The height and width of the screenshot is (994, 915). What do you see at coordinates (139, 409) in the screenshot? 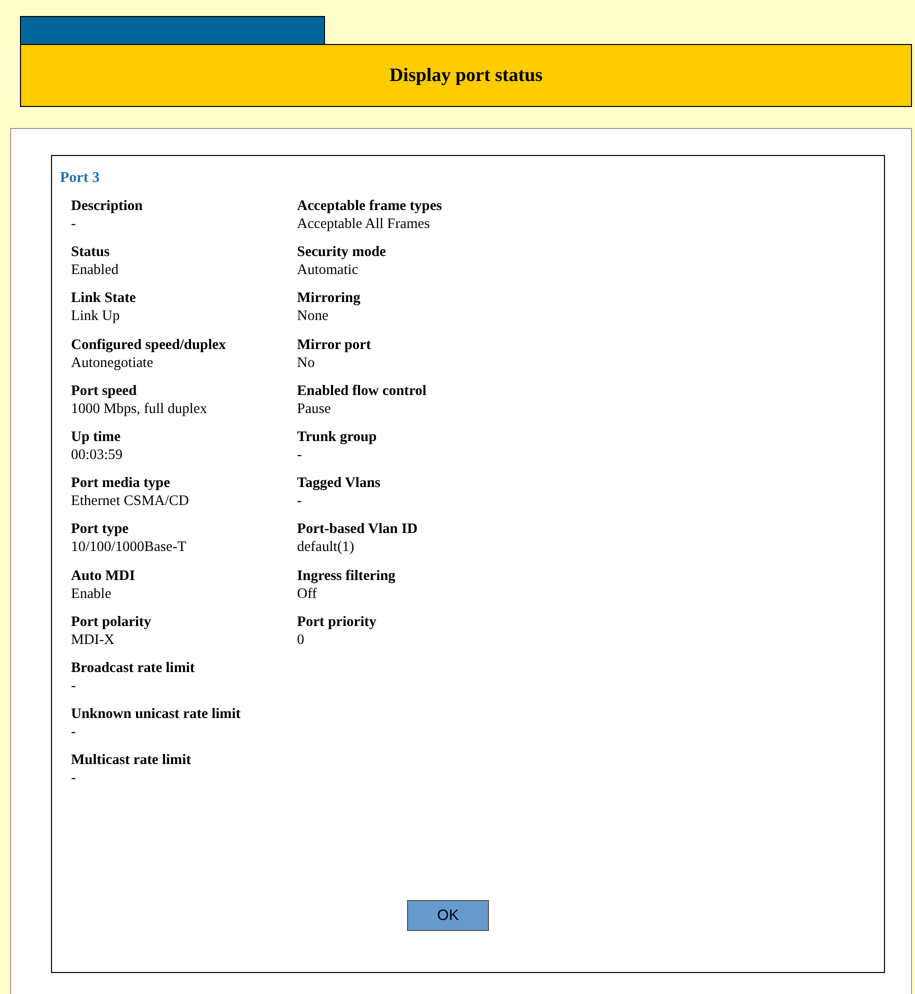
I see `field-value: 1000 Mbps, full duplex` at bounding box center [139, 409].